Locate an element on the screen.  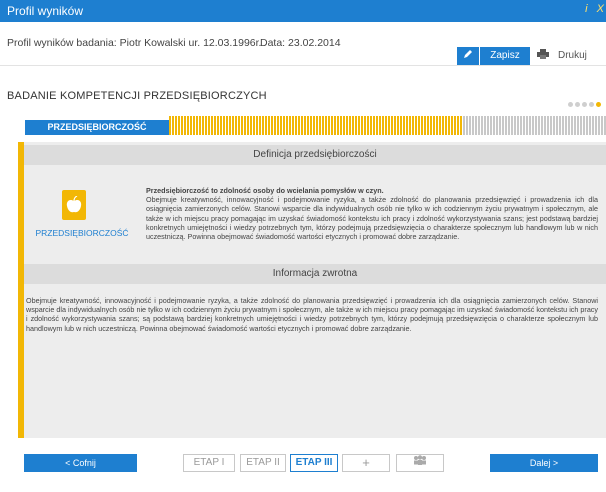
people-icon is located at coordinates (420, 460).